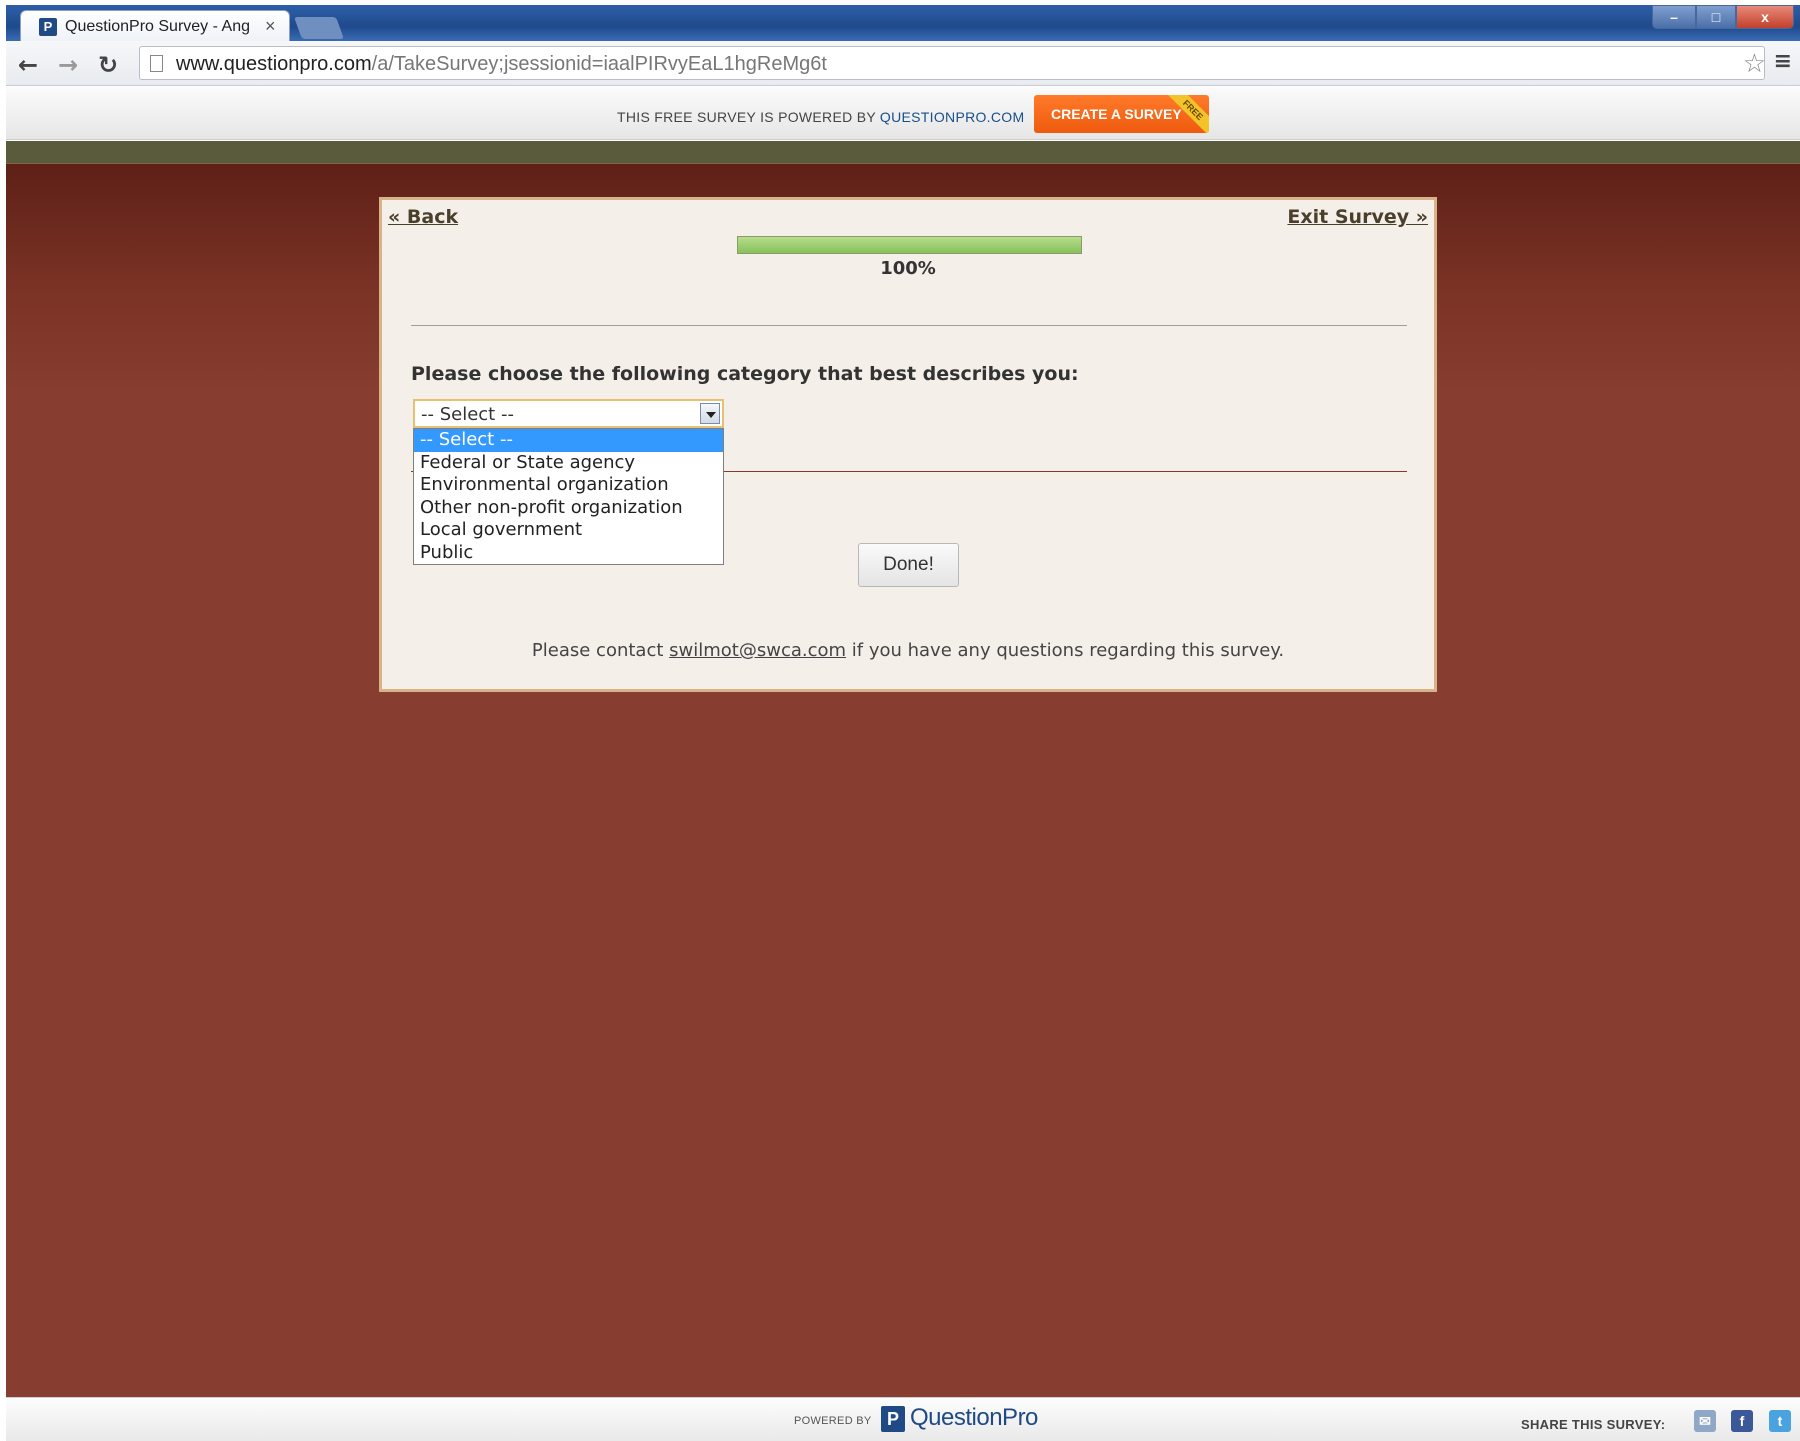 This screenshot has height=1441, width=1800. What do you see at coordinates (1765, 17) in the screenshot?
I see `close-window-button: x` at bounding box center [1765, 17].